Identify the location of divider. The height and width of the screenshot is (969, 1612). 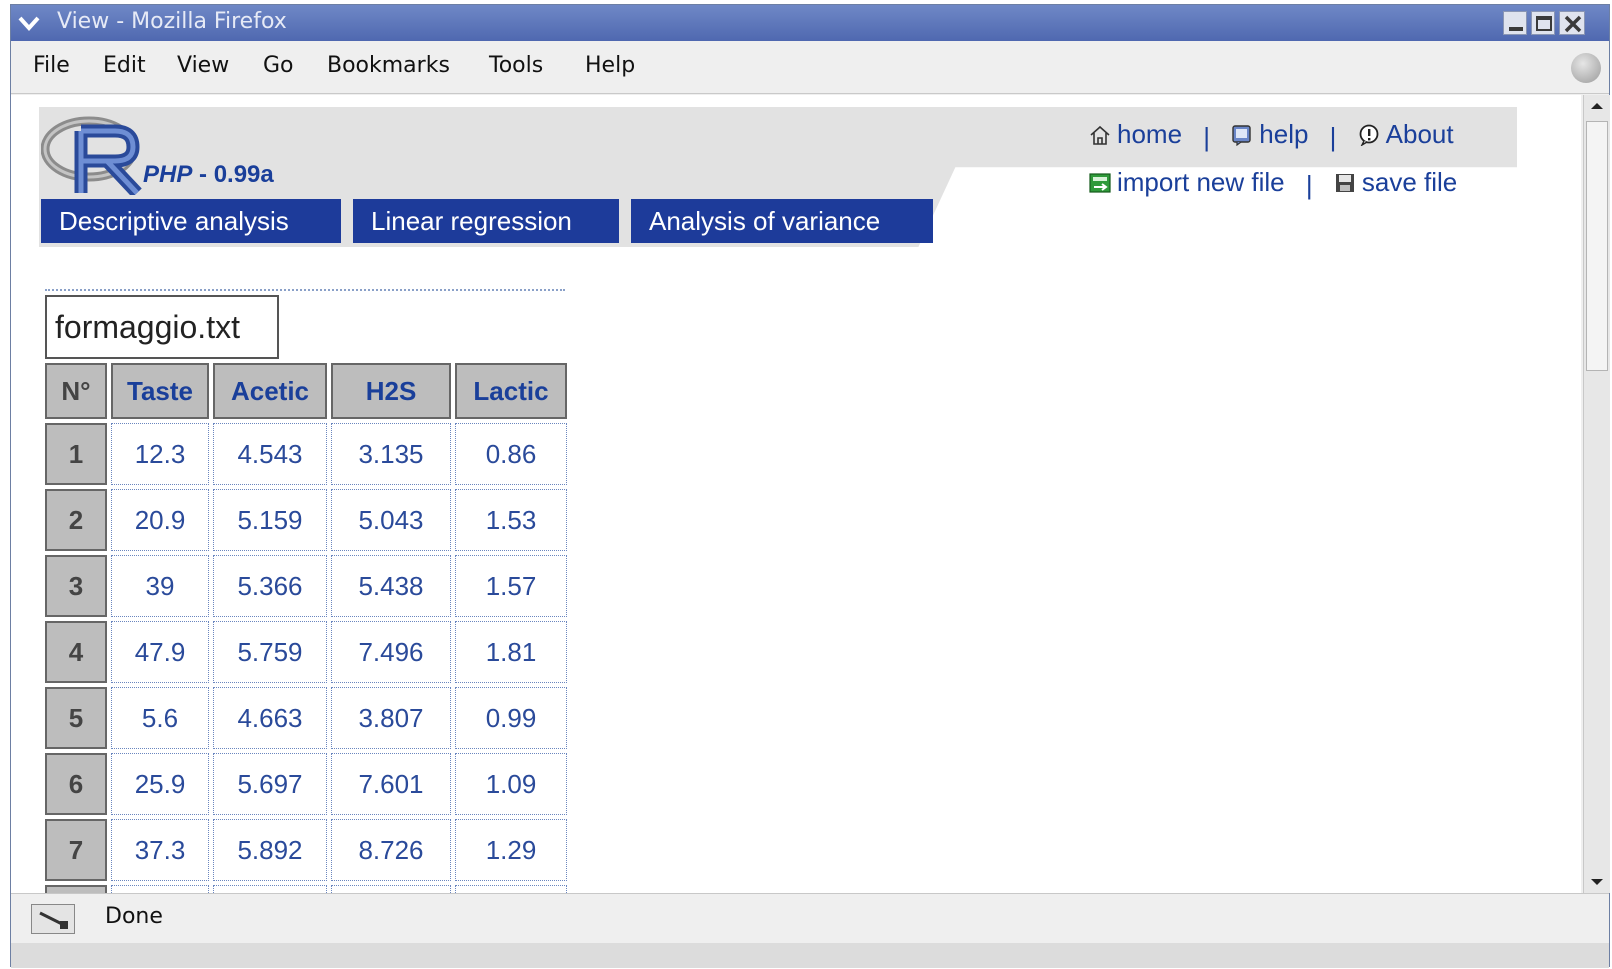
(305, 290).